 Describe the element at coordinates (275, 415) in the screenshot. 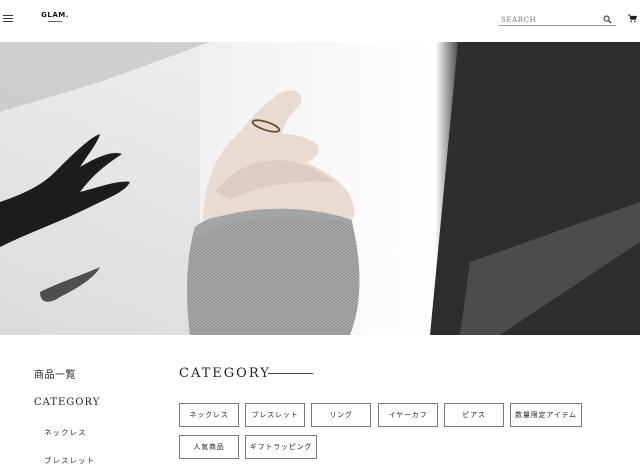

I see `category-button-bracelet: ブレスレット` at that location.